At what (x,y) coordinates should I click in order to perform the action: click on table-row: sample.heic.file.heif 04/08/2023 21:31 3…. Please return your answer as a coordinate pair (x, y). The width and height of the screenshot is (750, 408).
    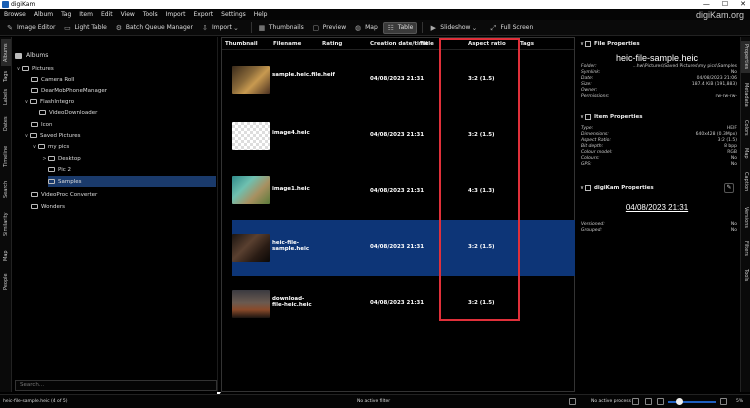
    Looking at the image, I should click on (403, 80).